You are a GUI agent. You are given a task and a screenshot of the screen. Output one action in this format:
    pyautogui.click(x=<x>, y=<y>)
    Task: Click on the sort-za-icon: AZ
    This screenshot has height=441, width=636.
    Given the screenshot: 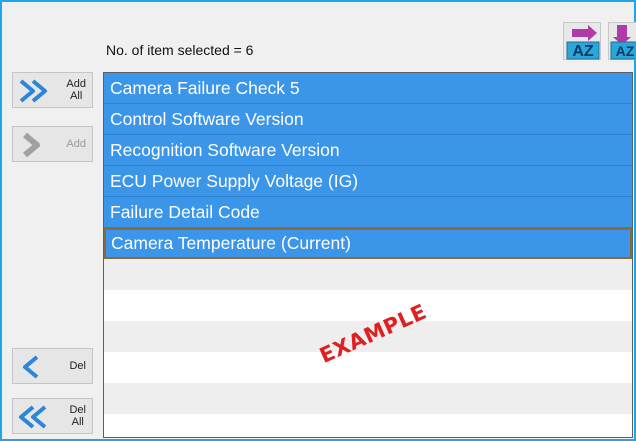 What is the action you would take?
    pyautogui.click(x=623, y=42)
    